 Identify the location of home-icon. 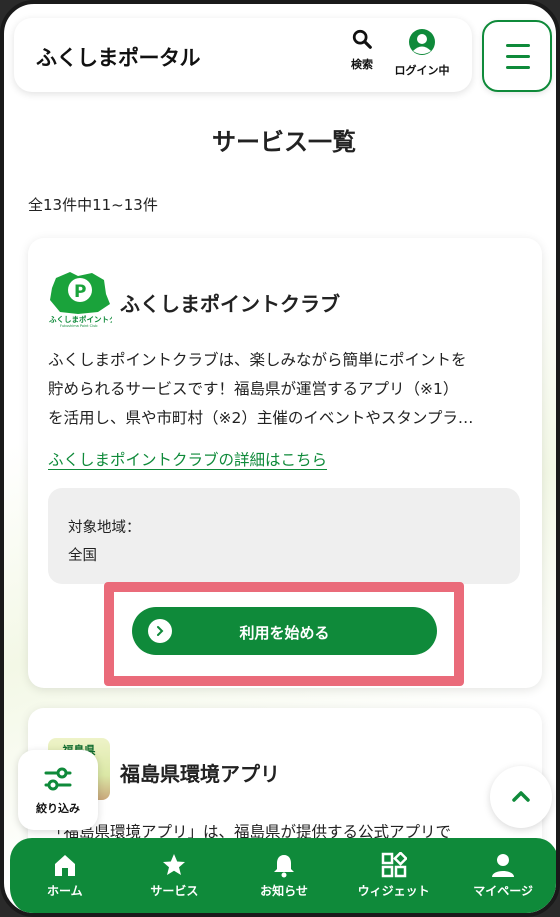
(64, 865).